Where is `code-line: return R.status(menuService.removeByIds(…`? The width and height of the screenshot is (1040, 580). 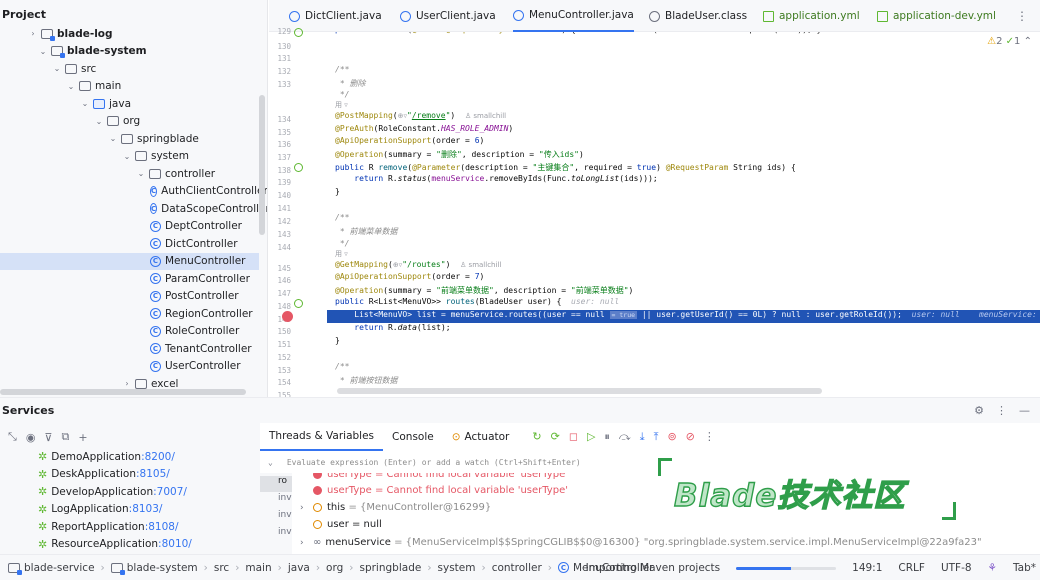
code-line: return R.status(menuService.removeByIds(… is located at coordinates (496, 178).